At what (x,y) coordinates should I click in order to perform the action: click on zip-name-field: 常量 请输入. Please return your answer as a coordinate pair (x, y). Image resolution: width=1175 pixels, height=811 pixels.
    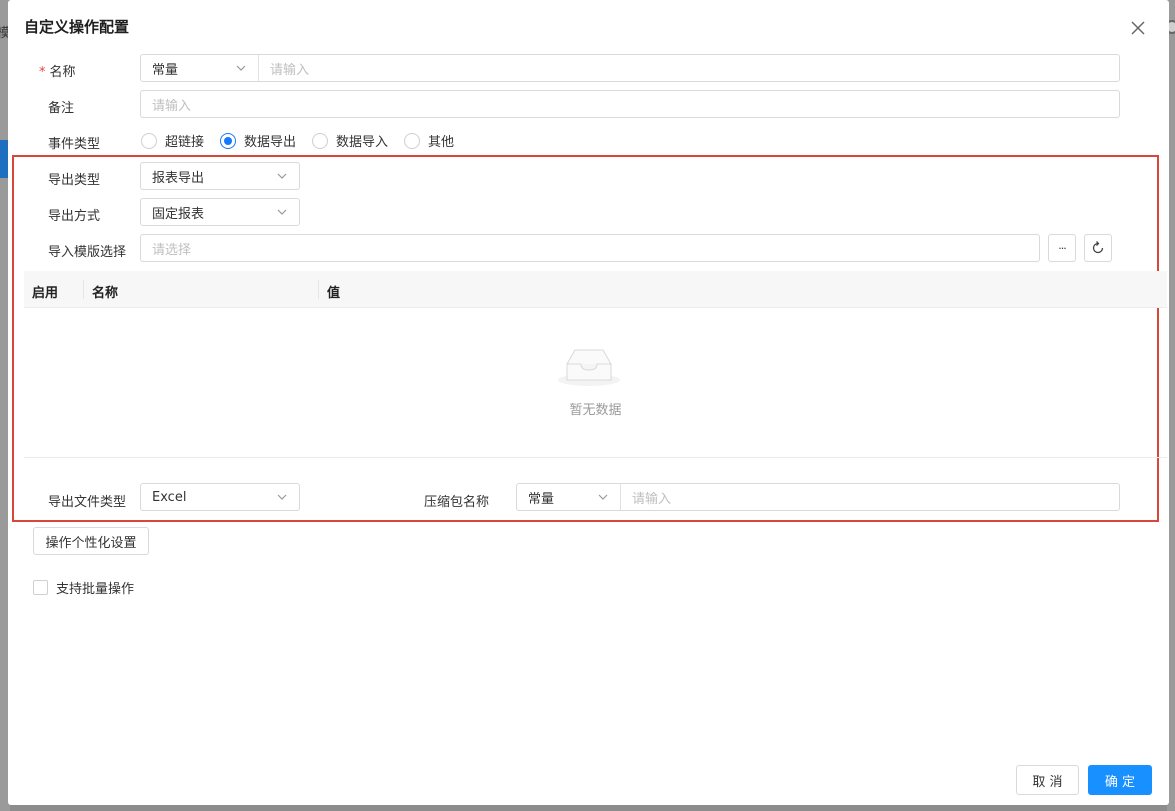
    Looking at the image, I should click on (818, 497).